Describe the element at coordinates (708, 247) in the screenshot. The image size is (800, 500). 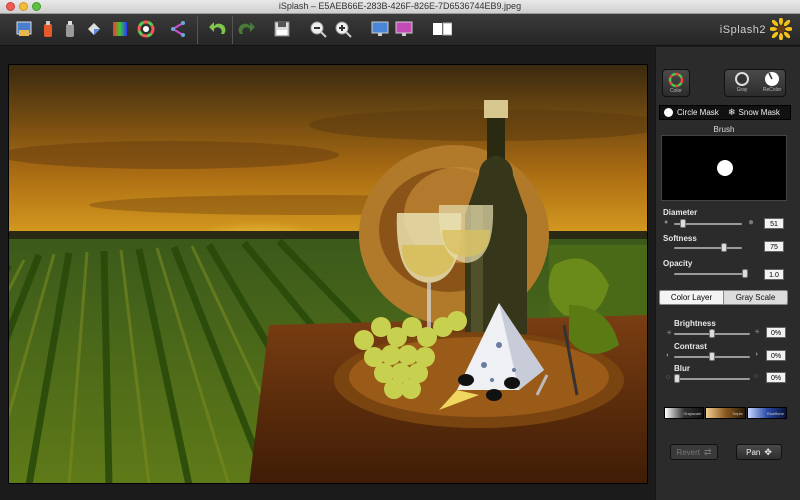
I see `softness-slider` at that location.